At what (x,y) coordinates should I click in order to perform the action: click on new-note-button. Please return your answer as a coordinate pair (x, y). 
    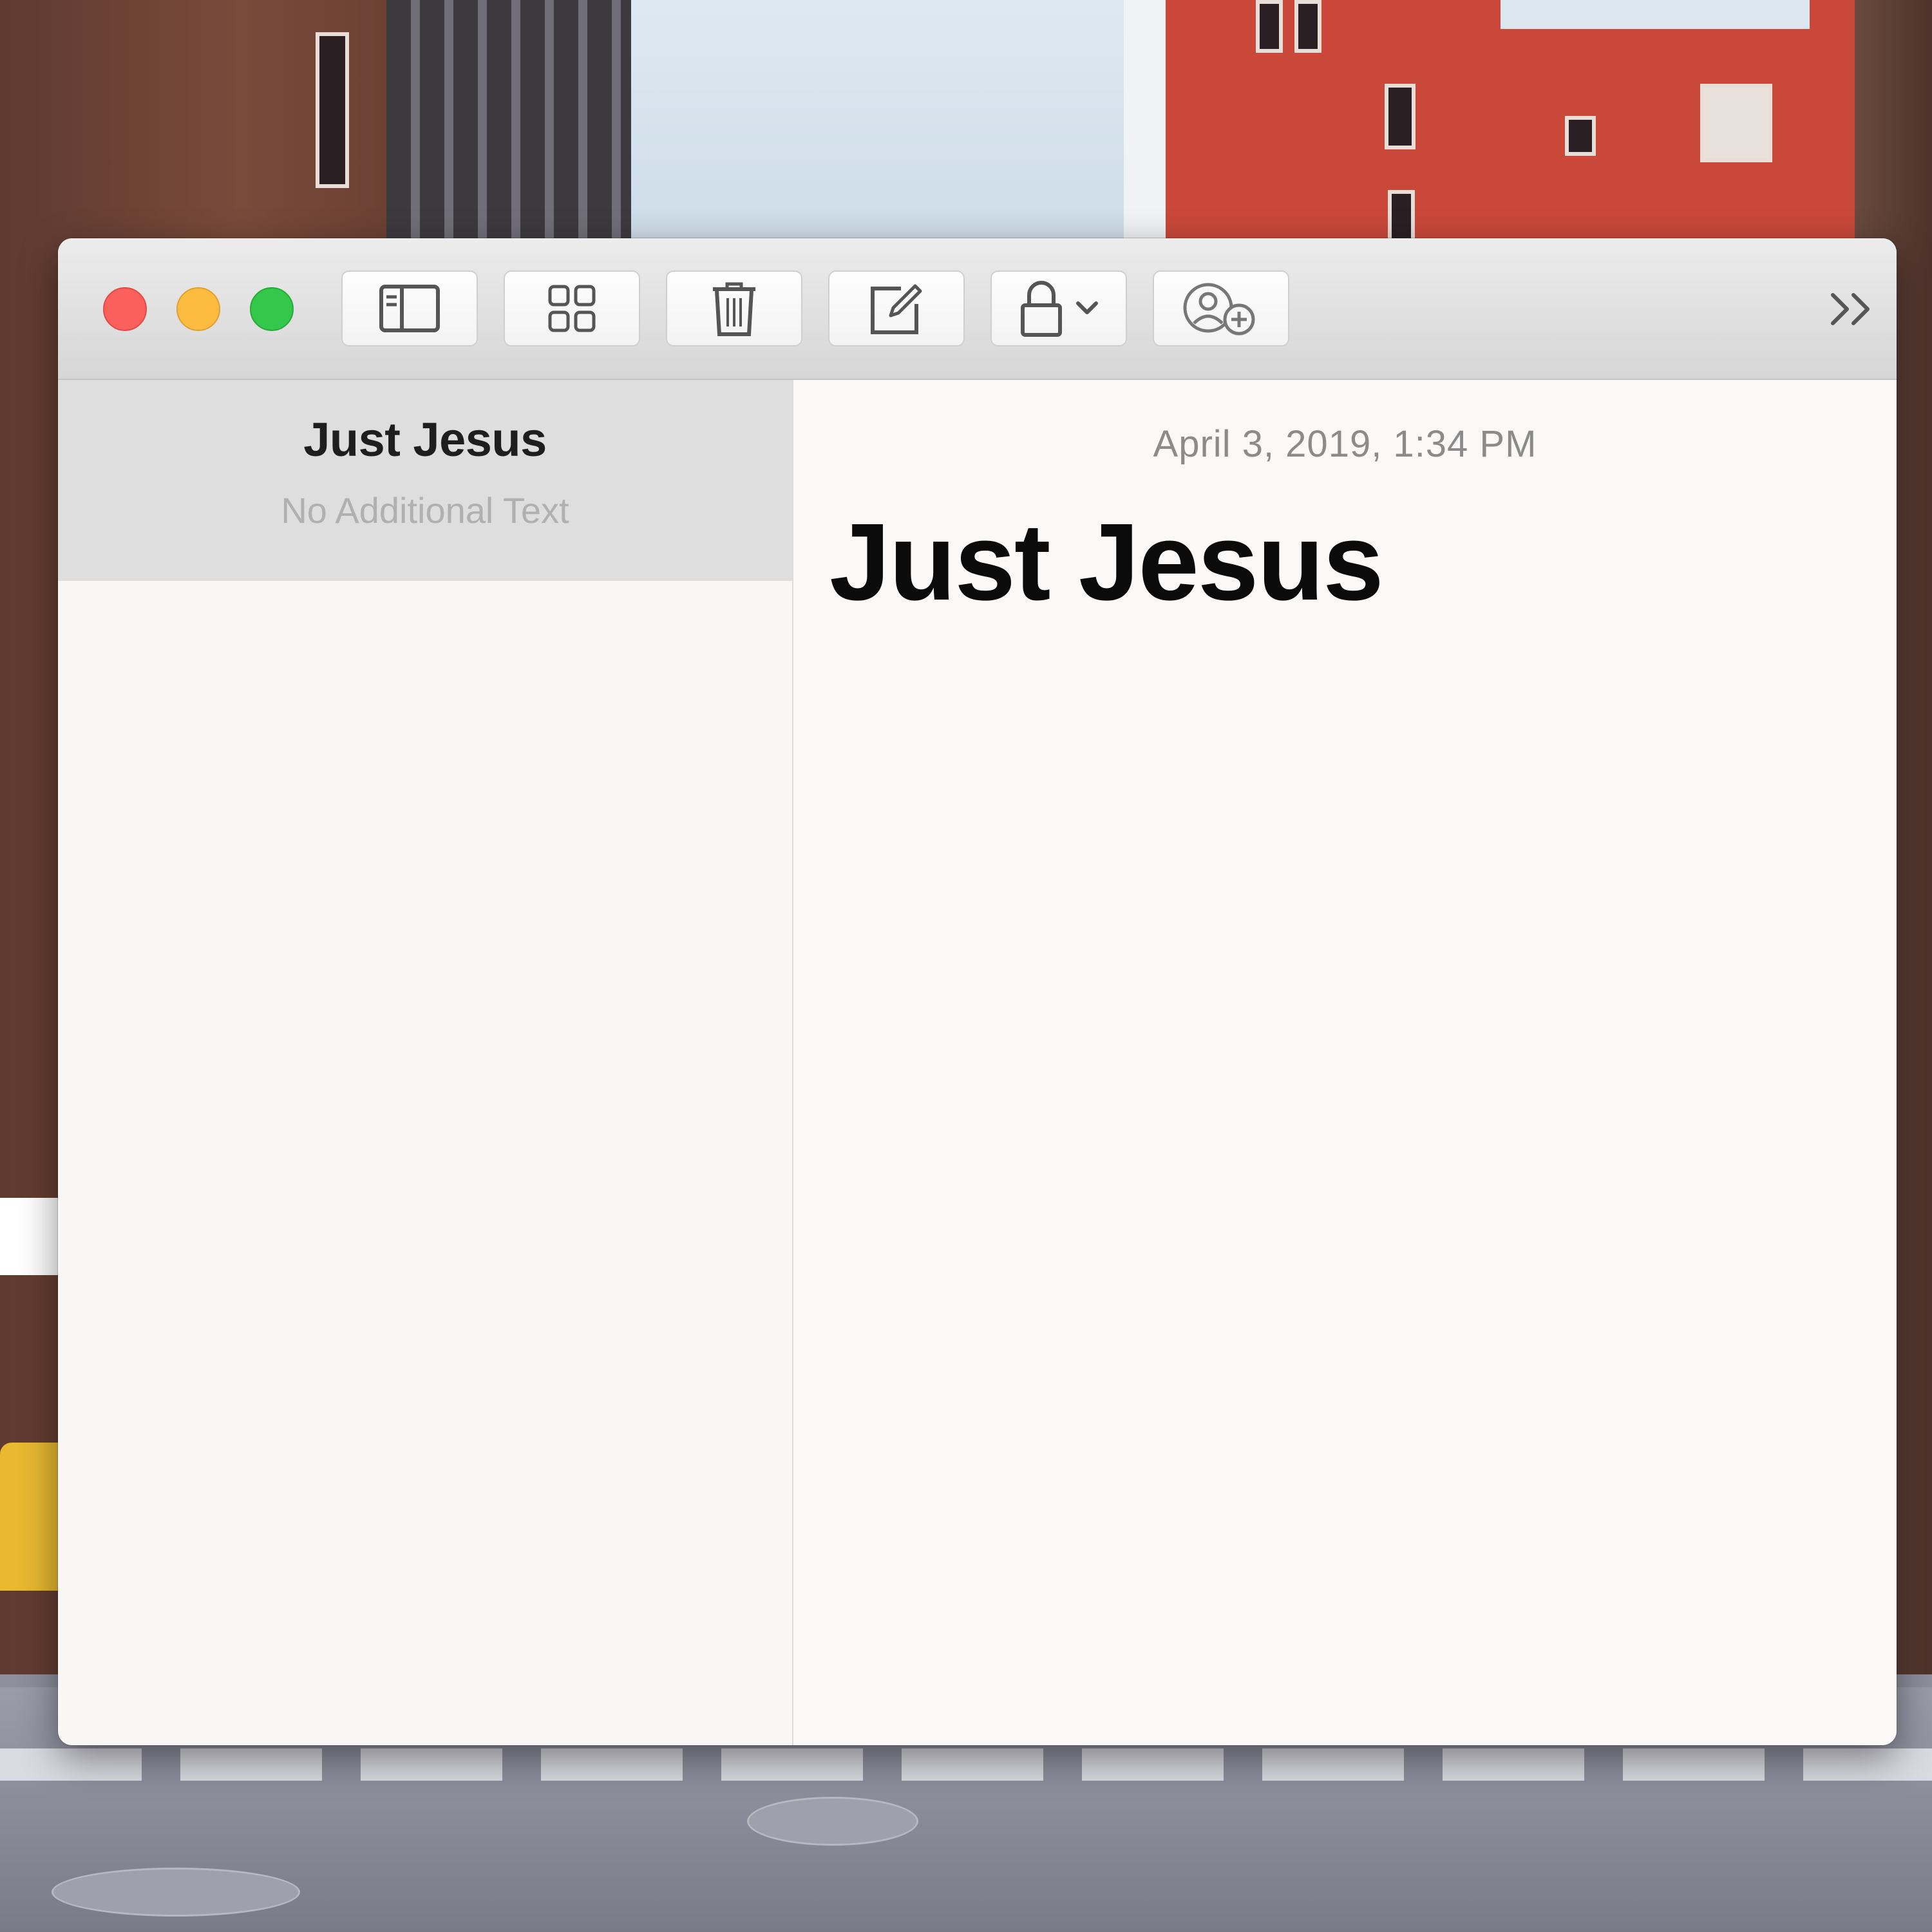
    Looking at the image, I should click on (897, 308).